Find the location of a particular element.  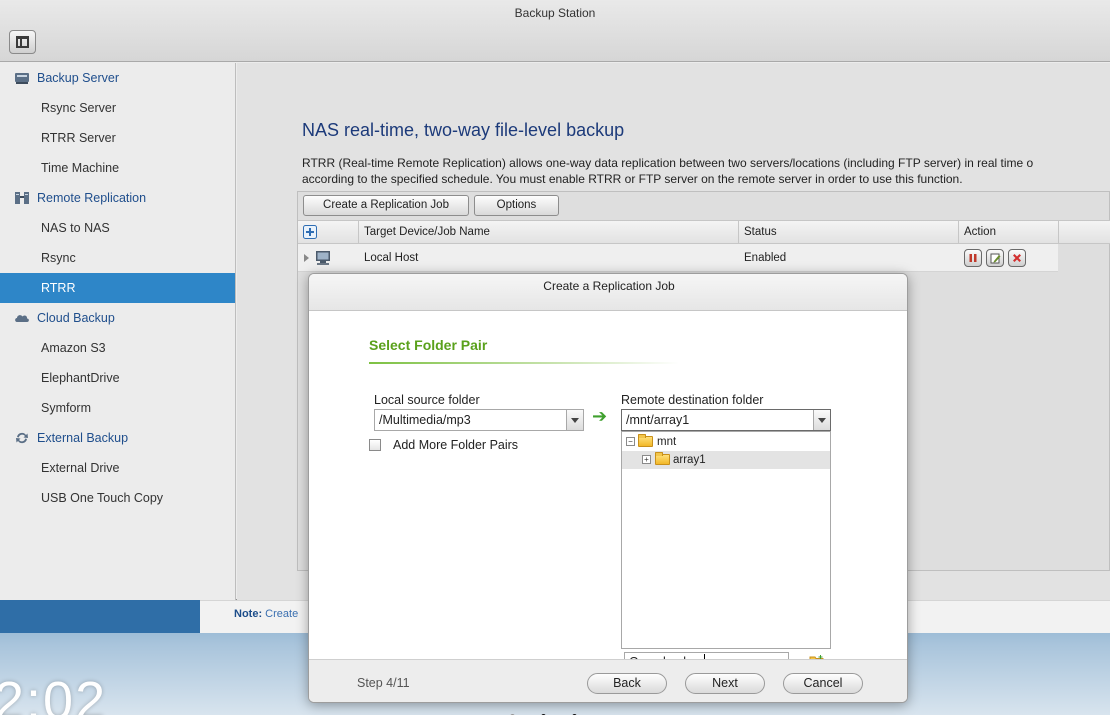

layout-toggle-button is located at coordinates (22, 42).